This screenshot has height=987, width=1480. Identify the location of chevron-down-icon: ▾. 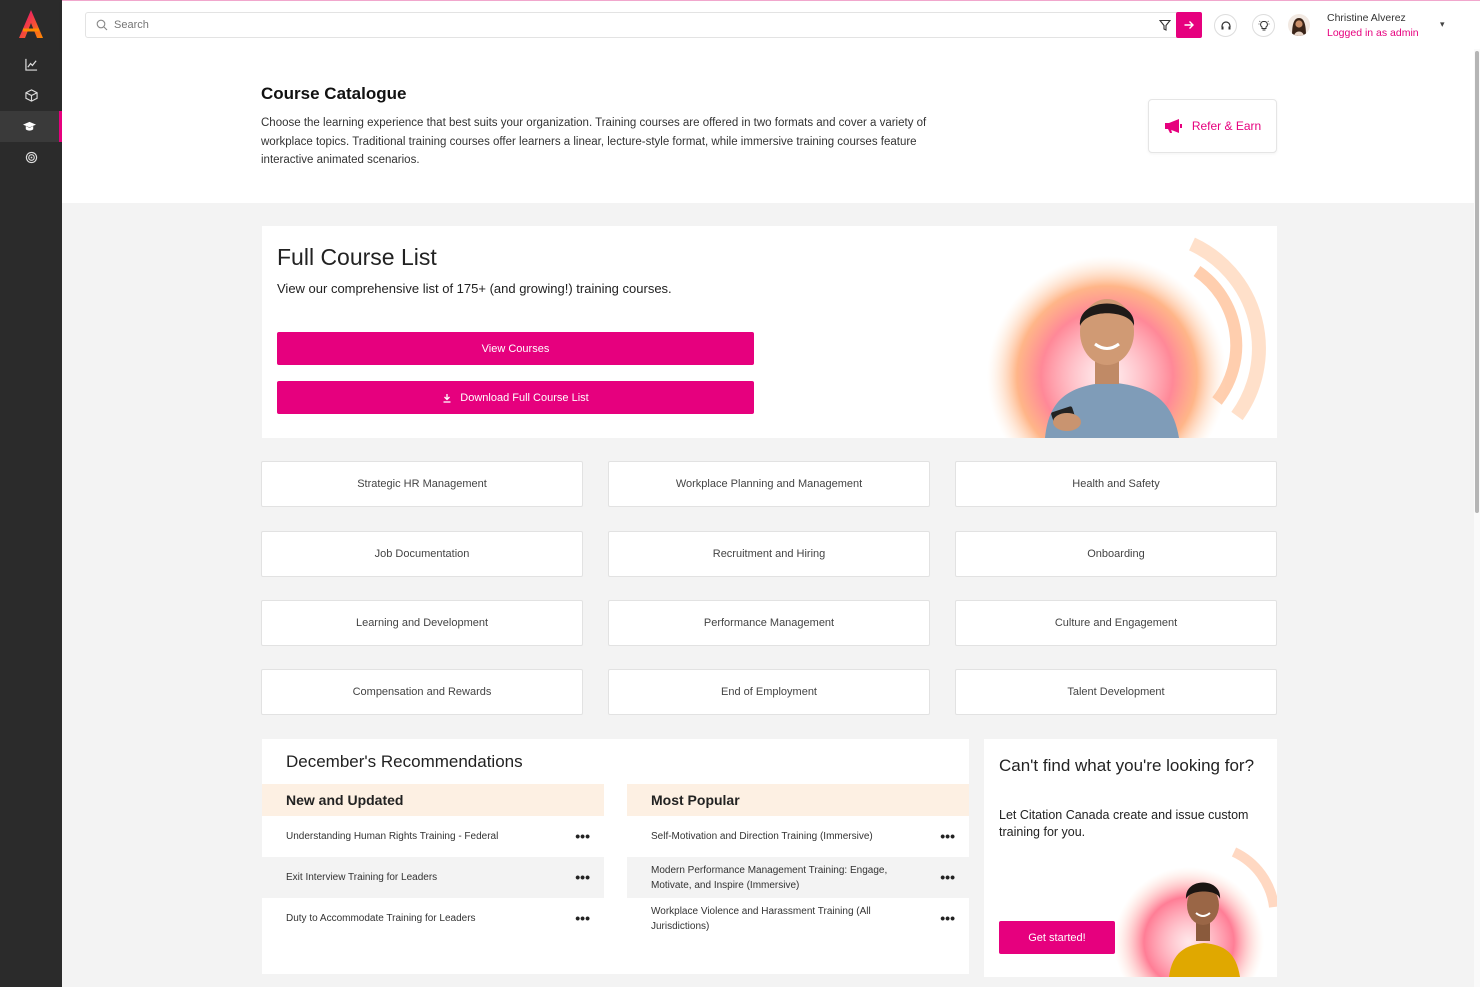
(1442, 24).